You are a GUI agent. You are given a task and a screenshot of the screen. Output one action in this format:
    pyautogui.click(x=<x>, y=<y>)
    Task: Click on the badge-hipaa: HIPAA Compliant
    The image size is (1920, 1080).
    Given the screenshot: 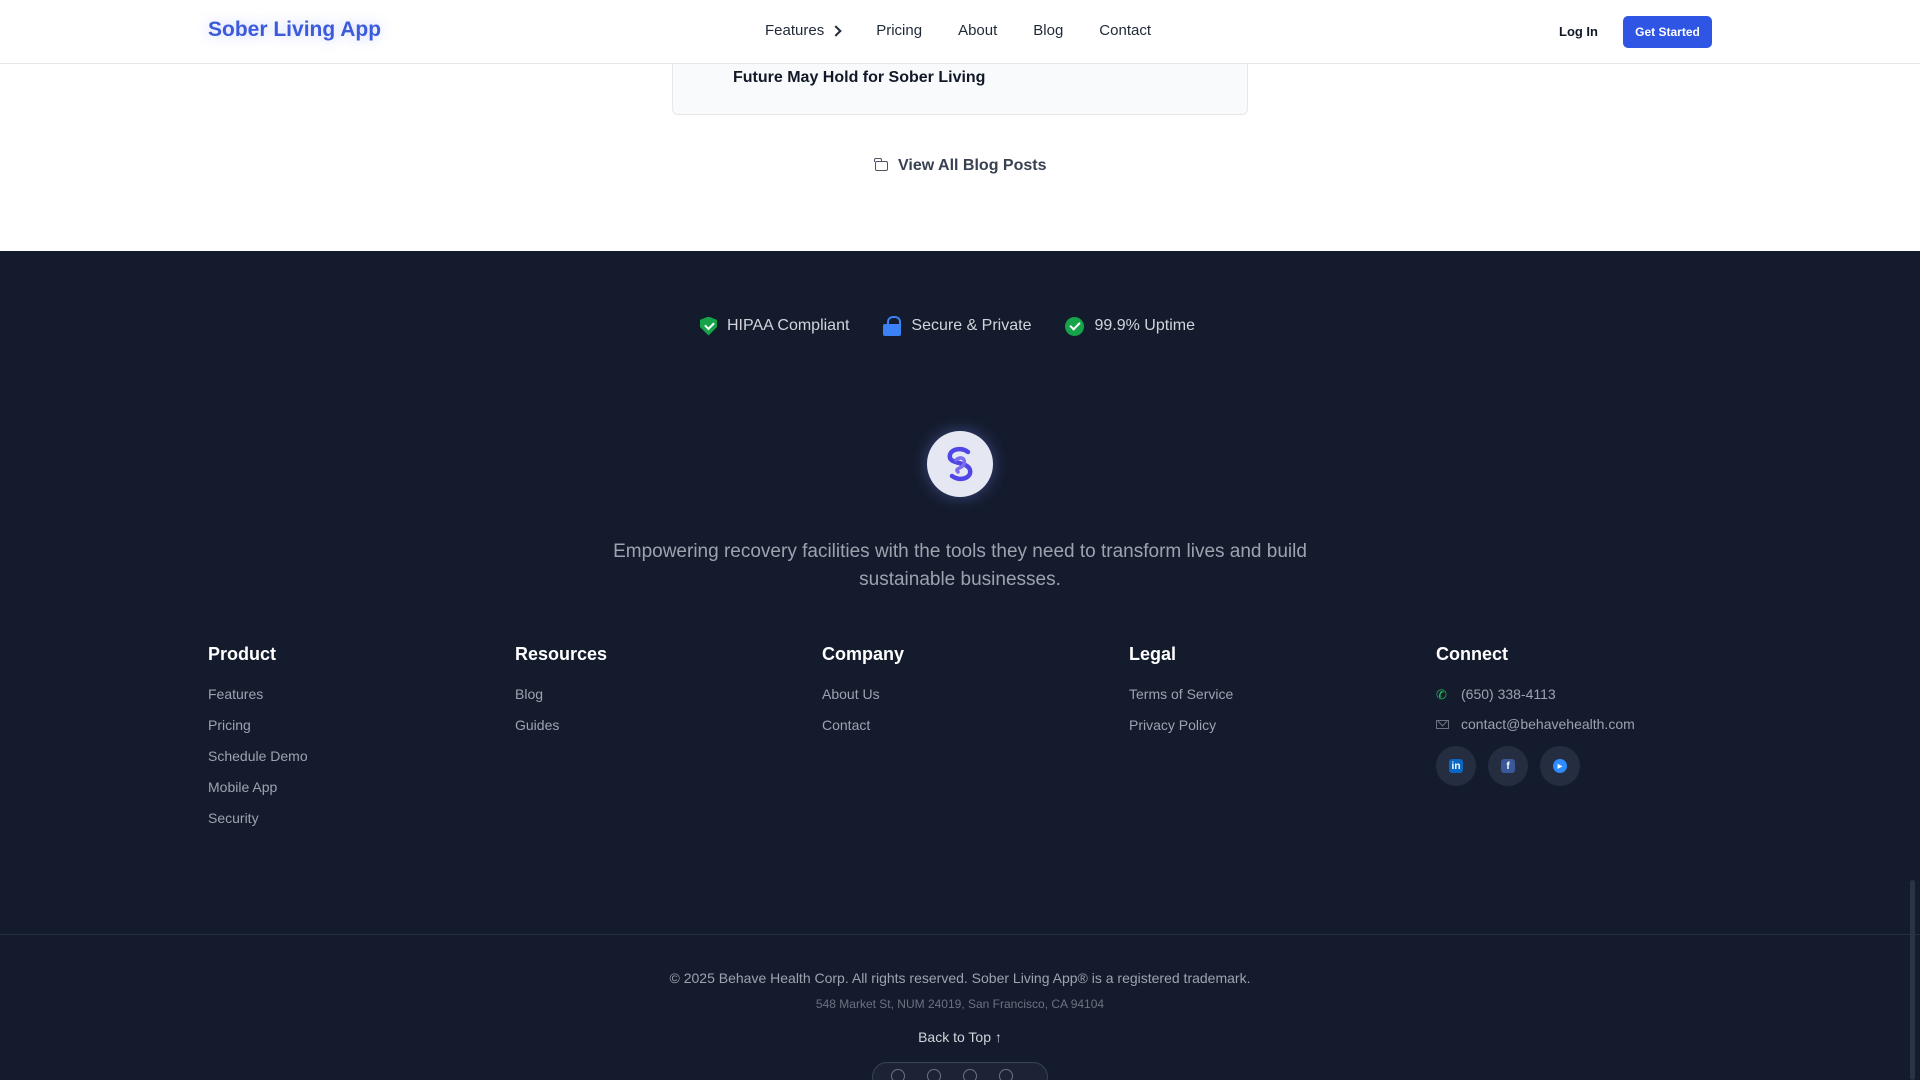 What is the action you would take?
    pyautogui.click(x=774, y=326)
    